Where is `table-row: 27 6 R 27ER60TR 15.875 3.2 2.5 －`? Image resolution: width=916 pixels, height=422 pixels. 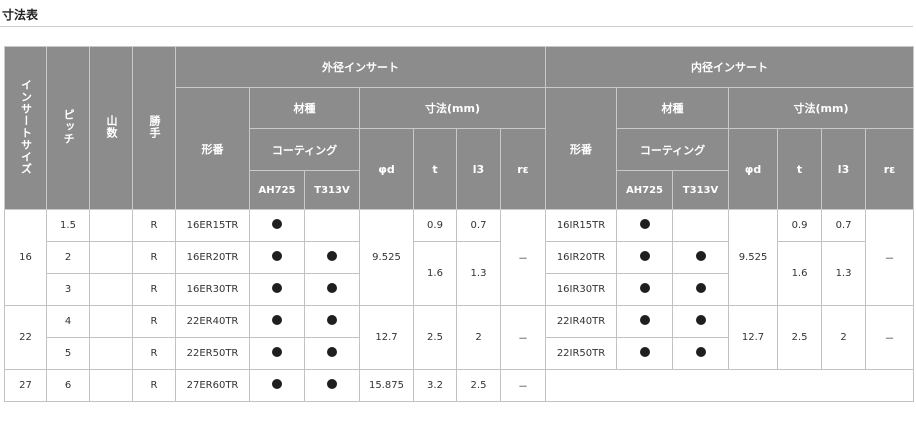 table-row: 27 6 R 27ER60TR 15.875 3.2 2.5 － is located at coordinates (459, 385).